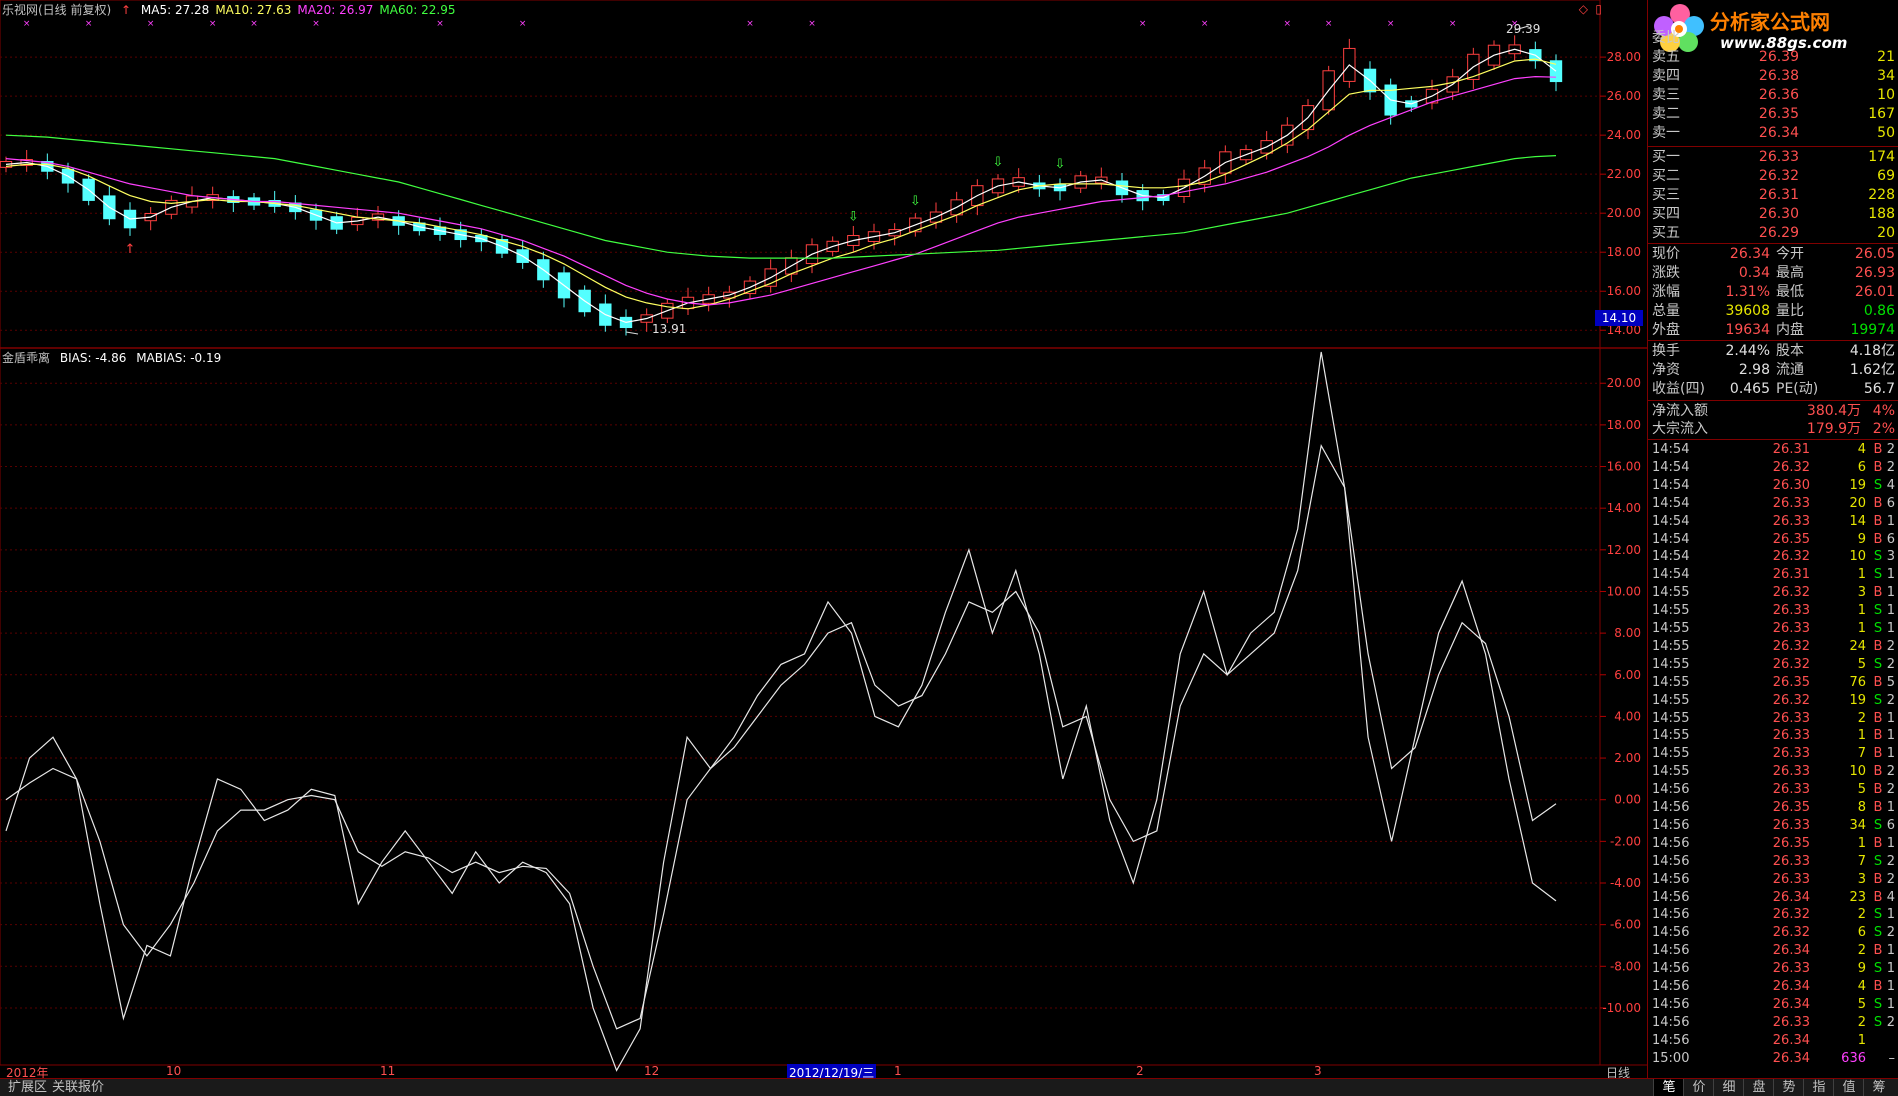  Describe the element at coordinates (1883, 429) in the screenshot. I see `flow-pct: 2%` at that location.